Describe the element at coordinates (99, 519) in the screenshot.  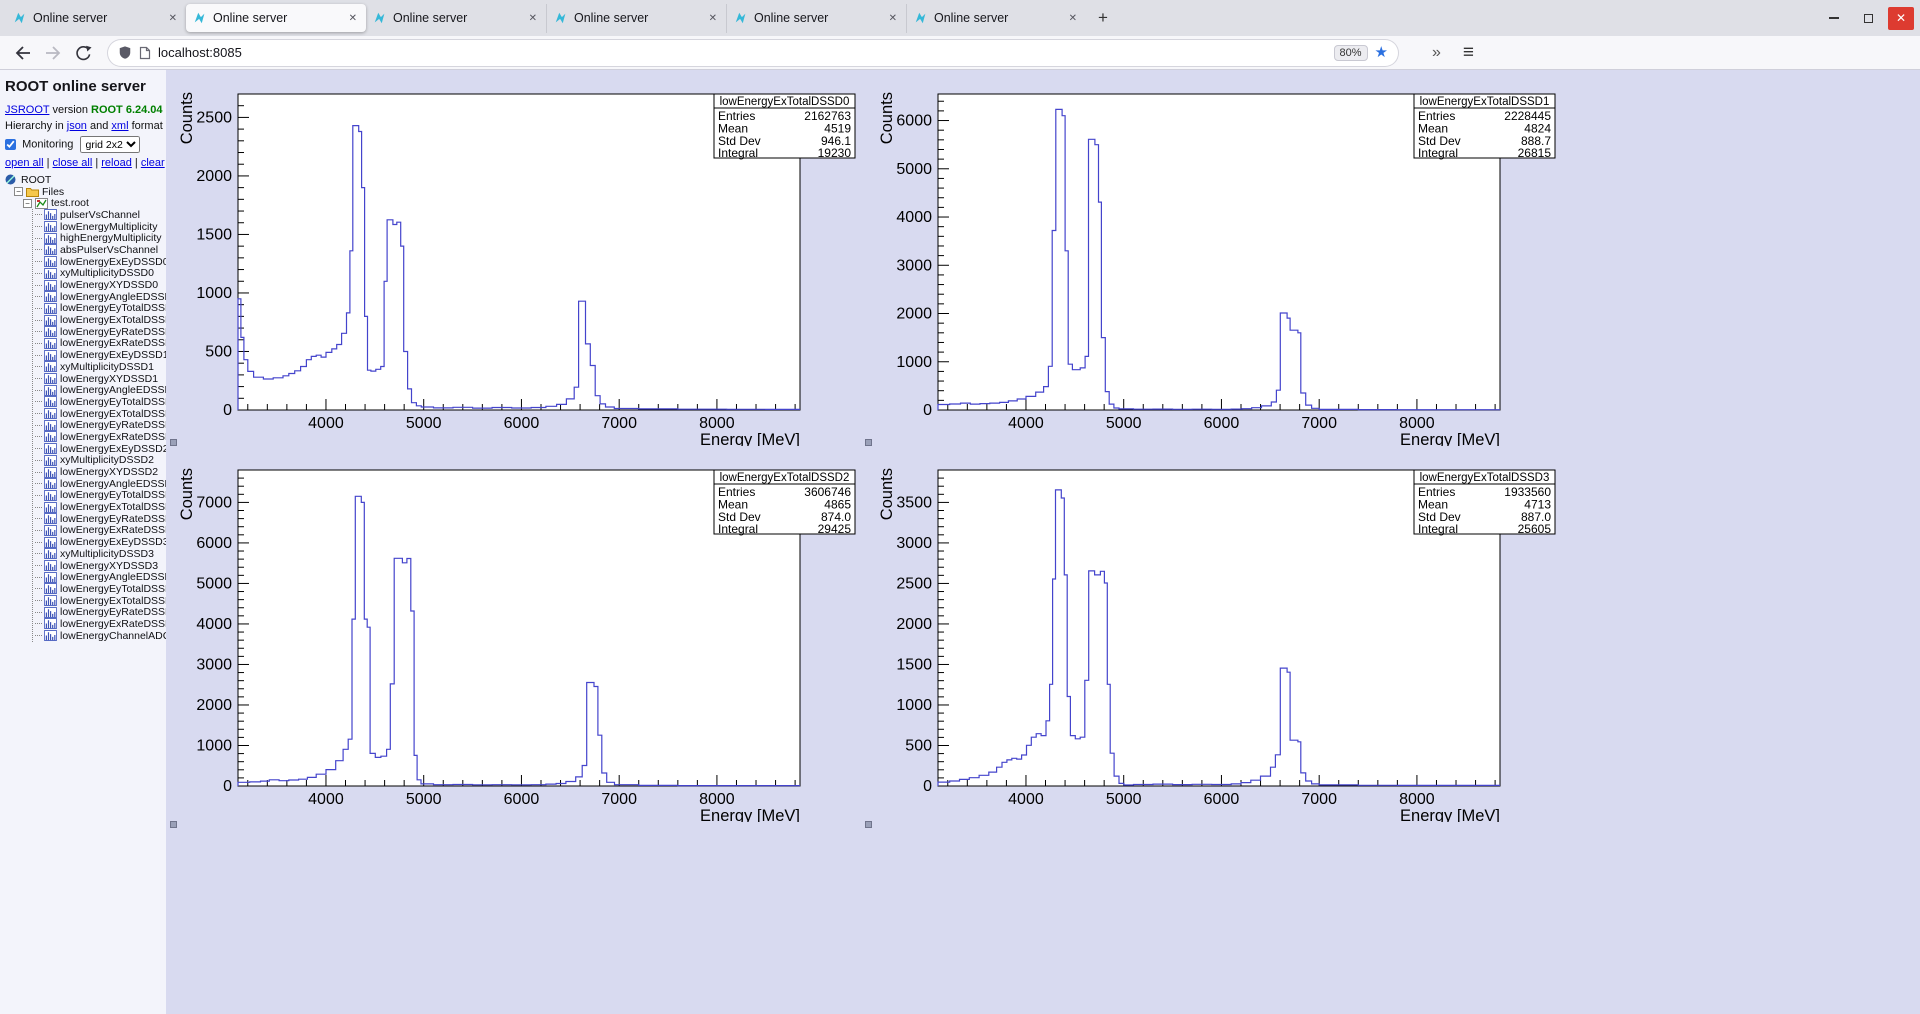
I see `tree-item: lowEnergyEyRateDSSD2` at that location.